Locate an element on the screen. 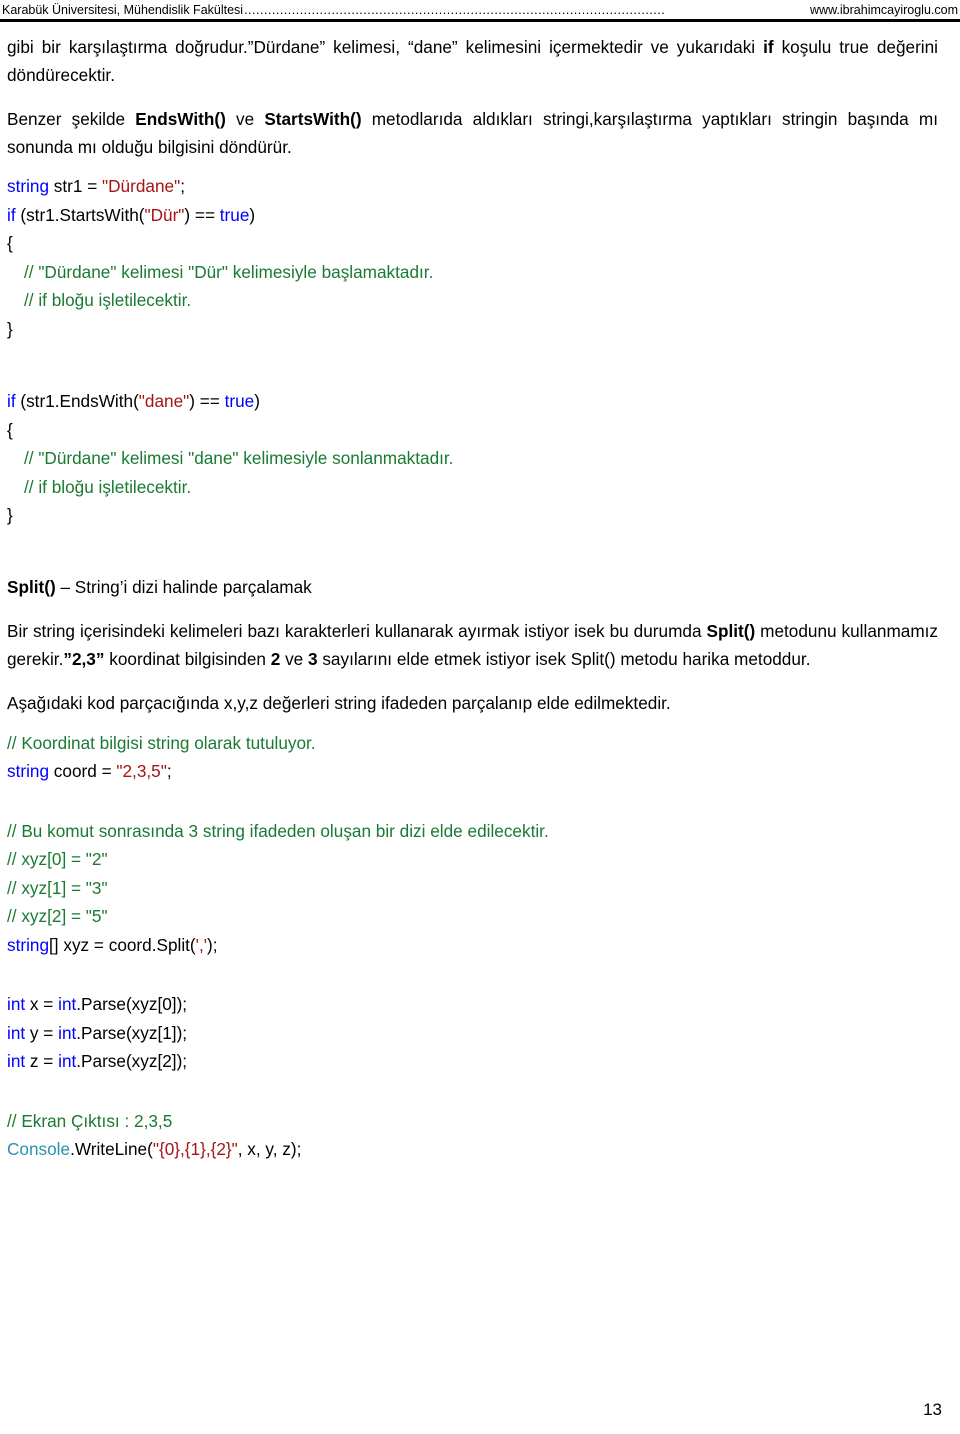 The height and width of the screenshot is (1434, 960). paragraph-2-method-startswith: StartsWith() is located at coordinates (313, 119).